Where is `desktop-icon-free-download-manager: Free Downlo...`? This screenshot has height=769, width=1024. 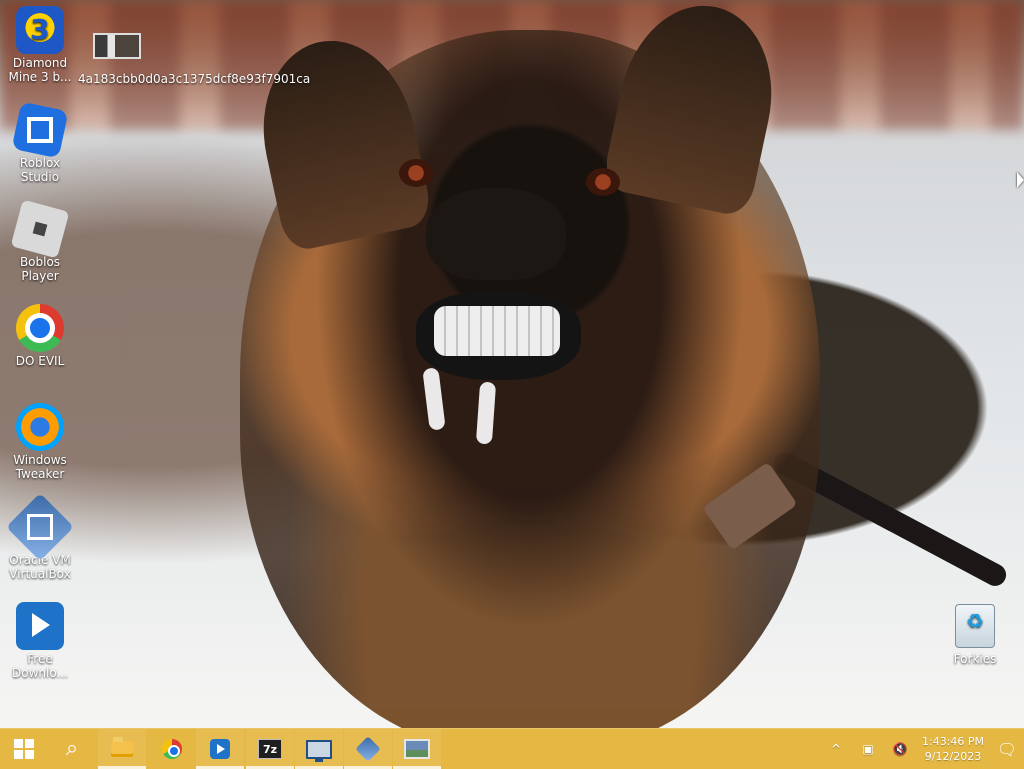
desktop-icon-free-download-manager: Free Downlo... is located at coordinates (40, 641).